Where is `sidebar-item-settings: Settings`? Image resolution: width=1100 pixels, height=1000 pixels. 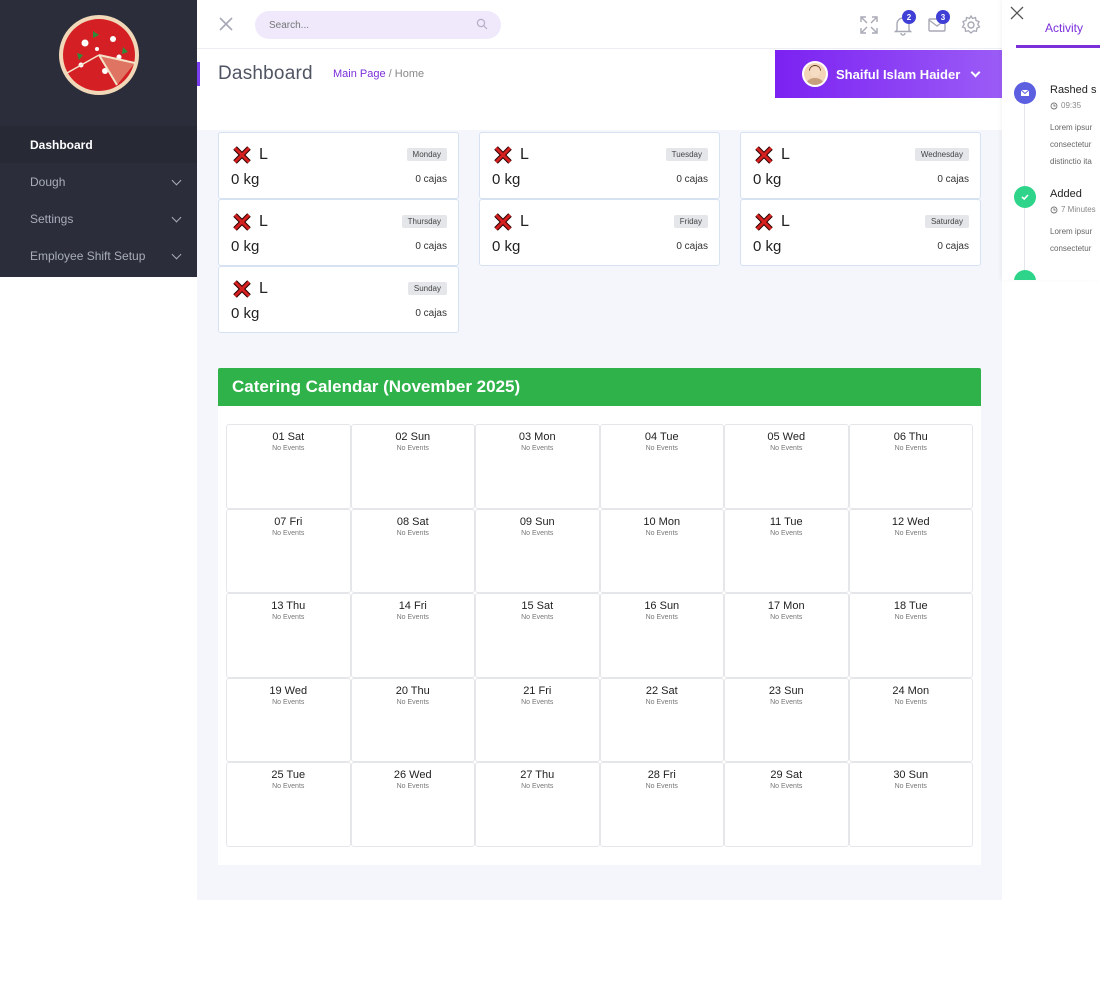 sidebar-item-settings: Settings is located at coordinates (98, 218).